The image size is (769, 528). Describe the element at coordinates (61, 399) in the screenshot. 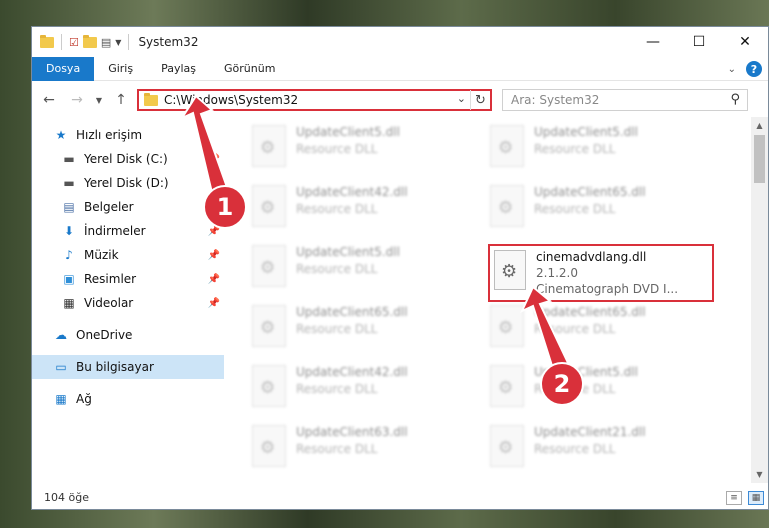

I see `network-icon: ▦` at that location.